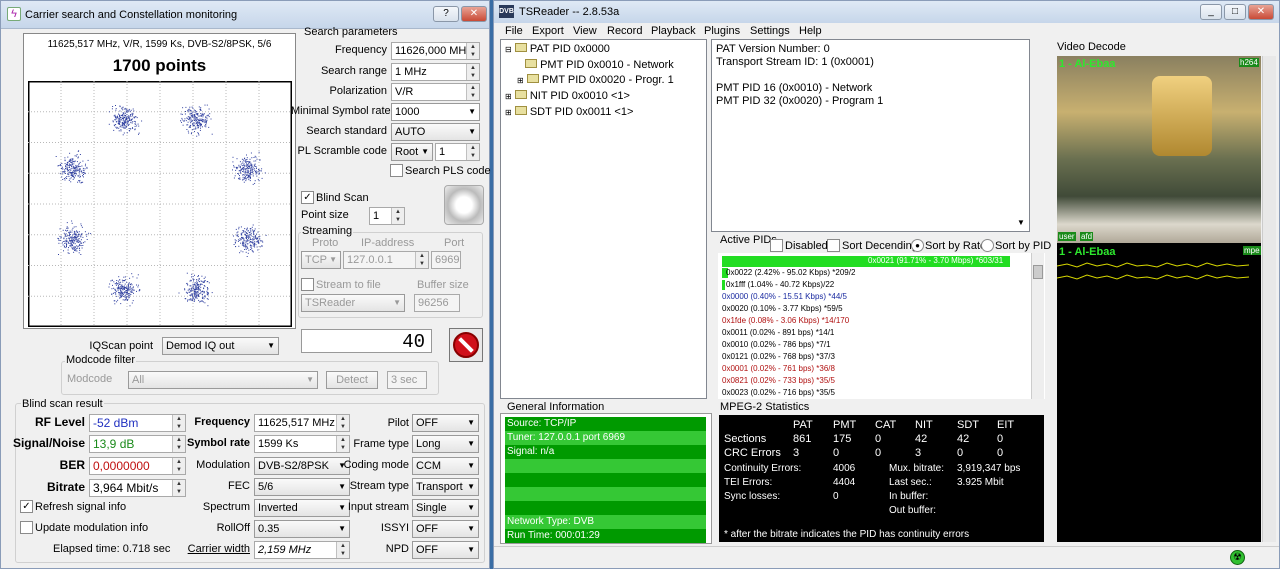 This screenshot has height=569, width=1280. I want to click on pid-row: 0x0001 (0.02% - 761 bps) *36/8, so click(778, 368).